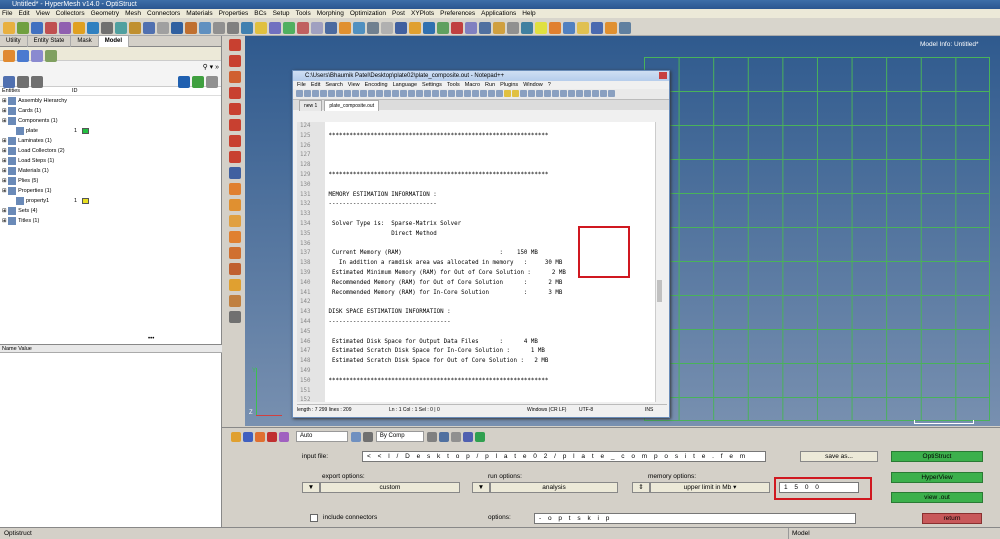 The image size is (1000, 539). What do you see at coordinates (111, 101) in the screenshot?
I see `tree-item: ⊞ Assembly Hierarchy` at bounding box center [111, 101].